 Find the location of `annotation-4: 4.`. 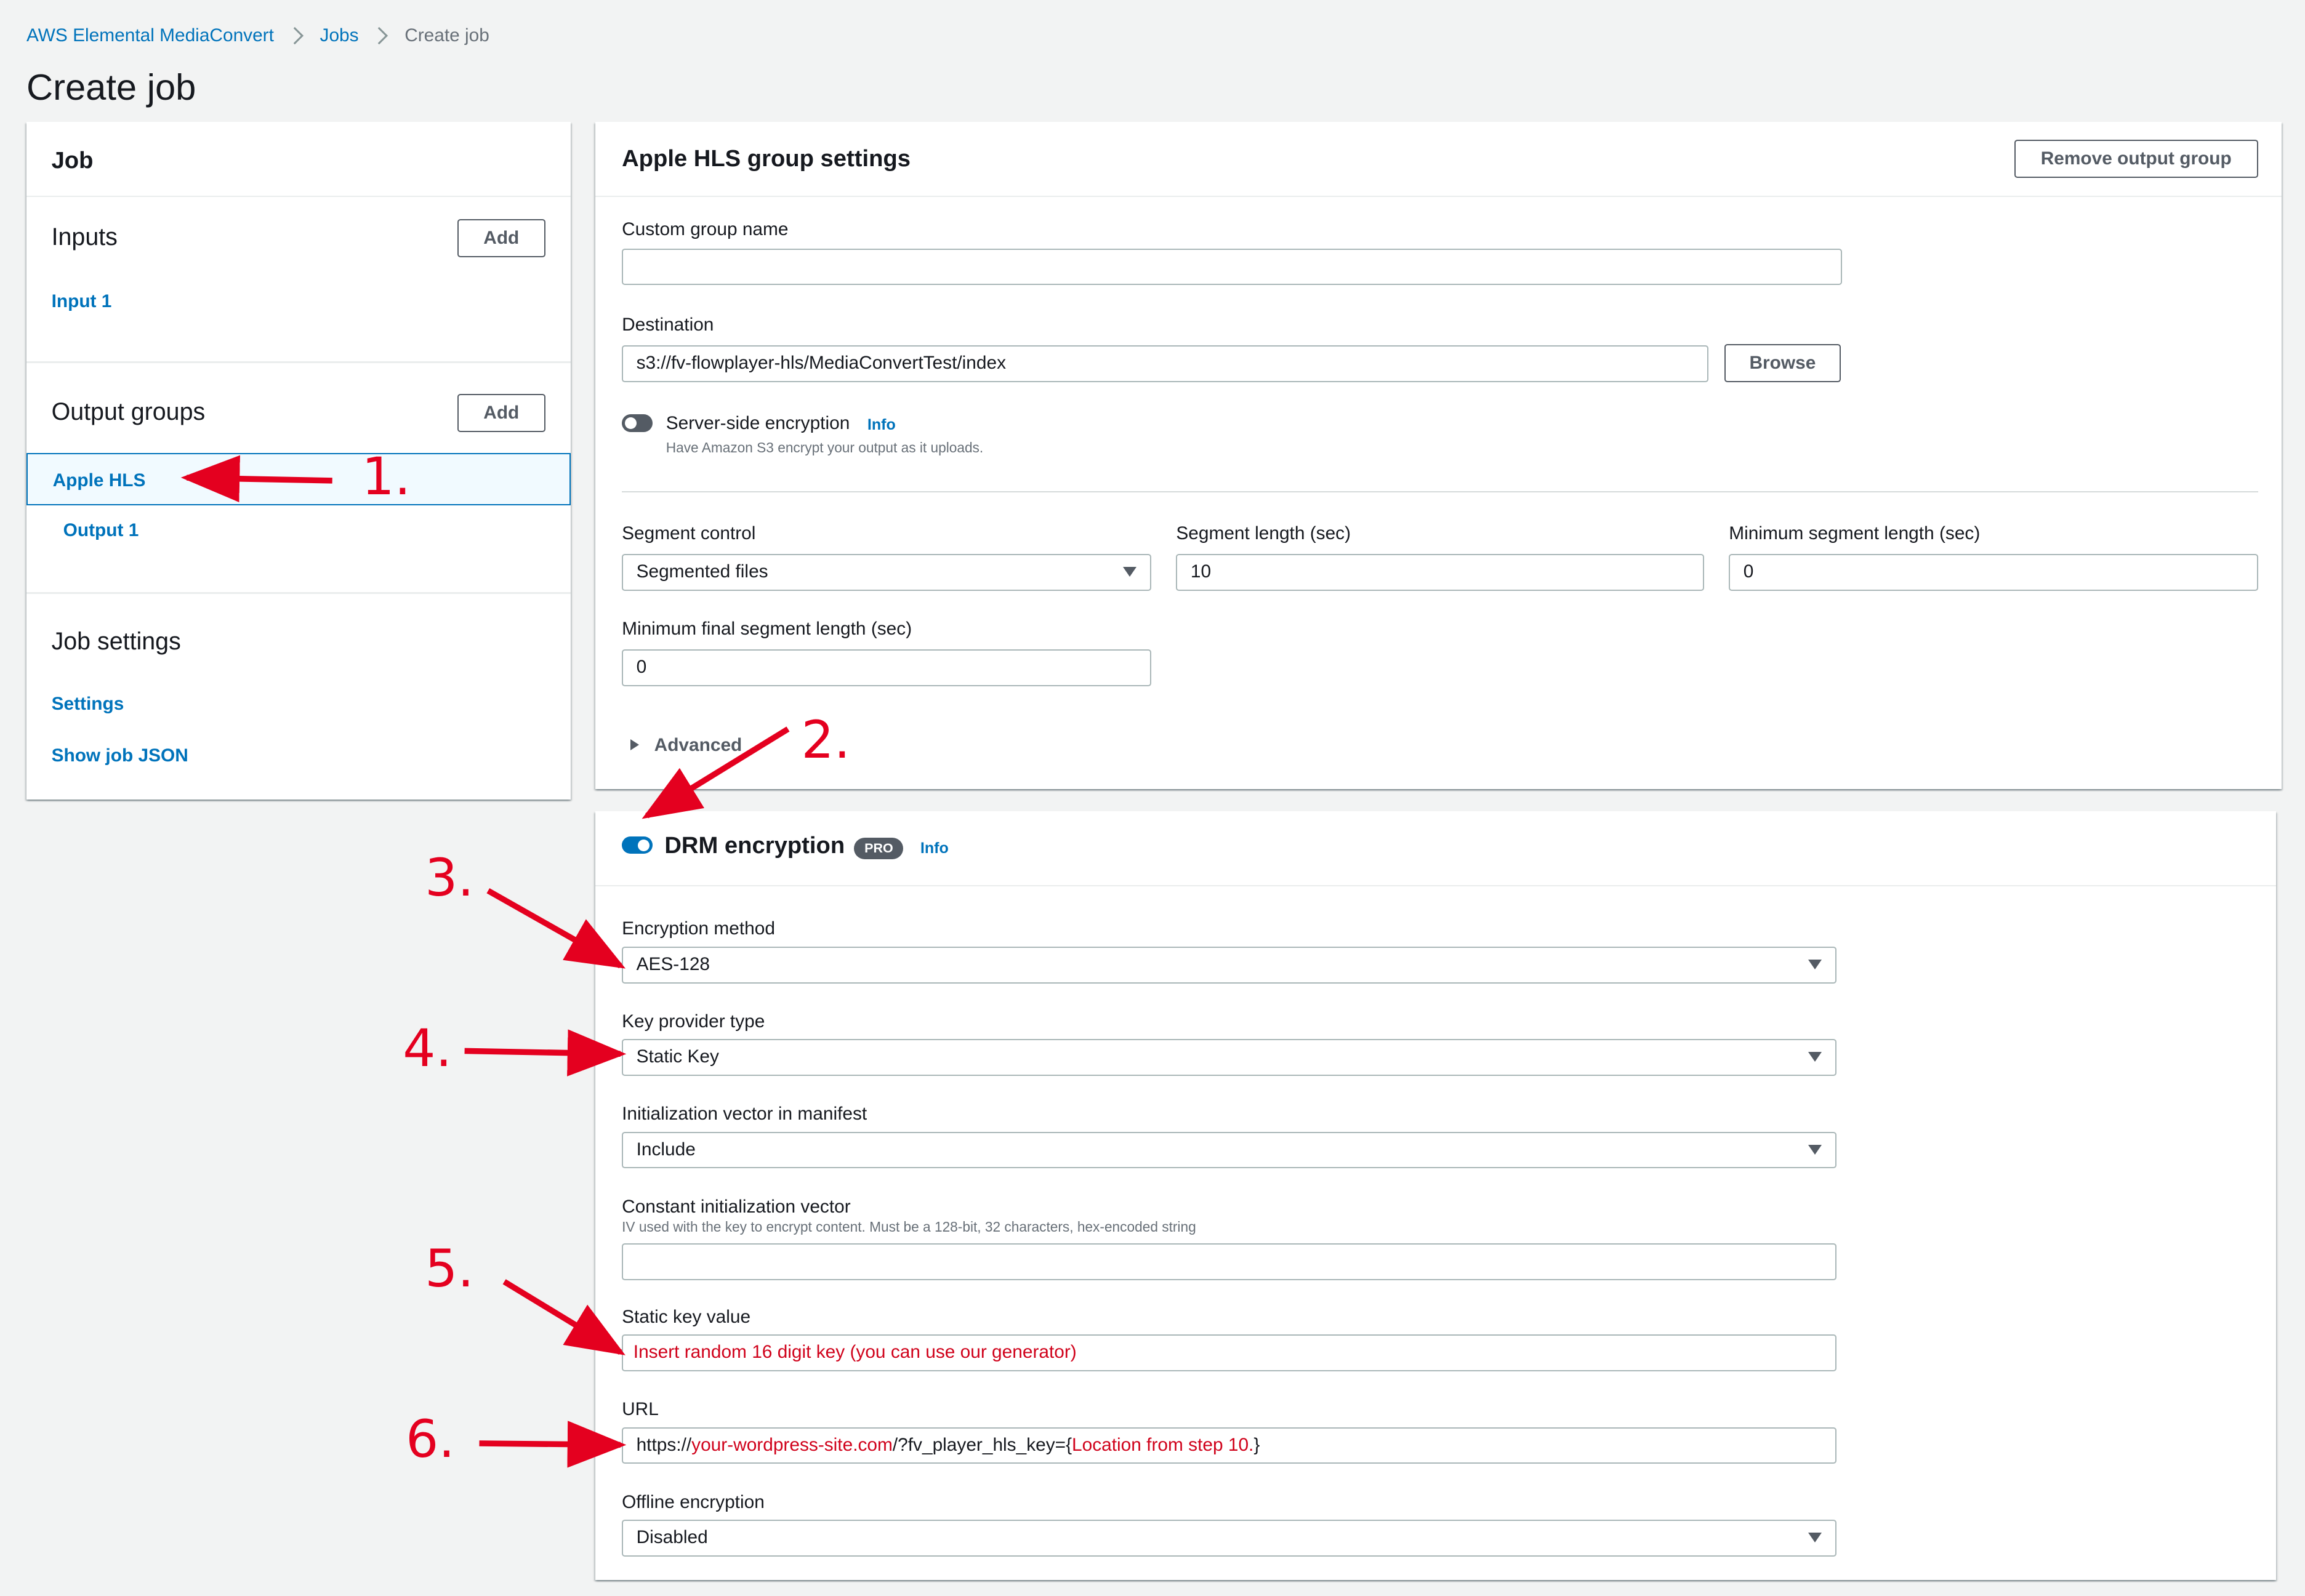

annotation-4: 4. is located at coordinates (428, 1048).